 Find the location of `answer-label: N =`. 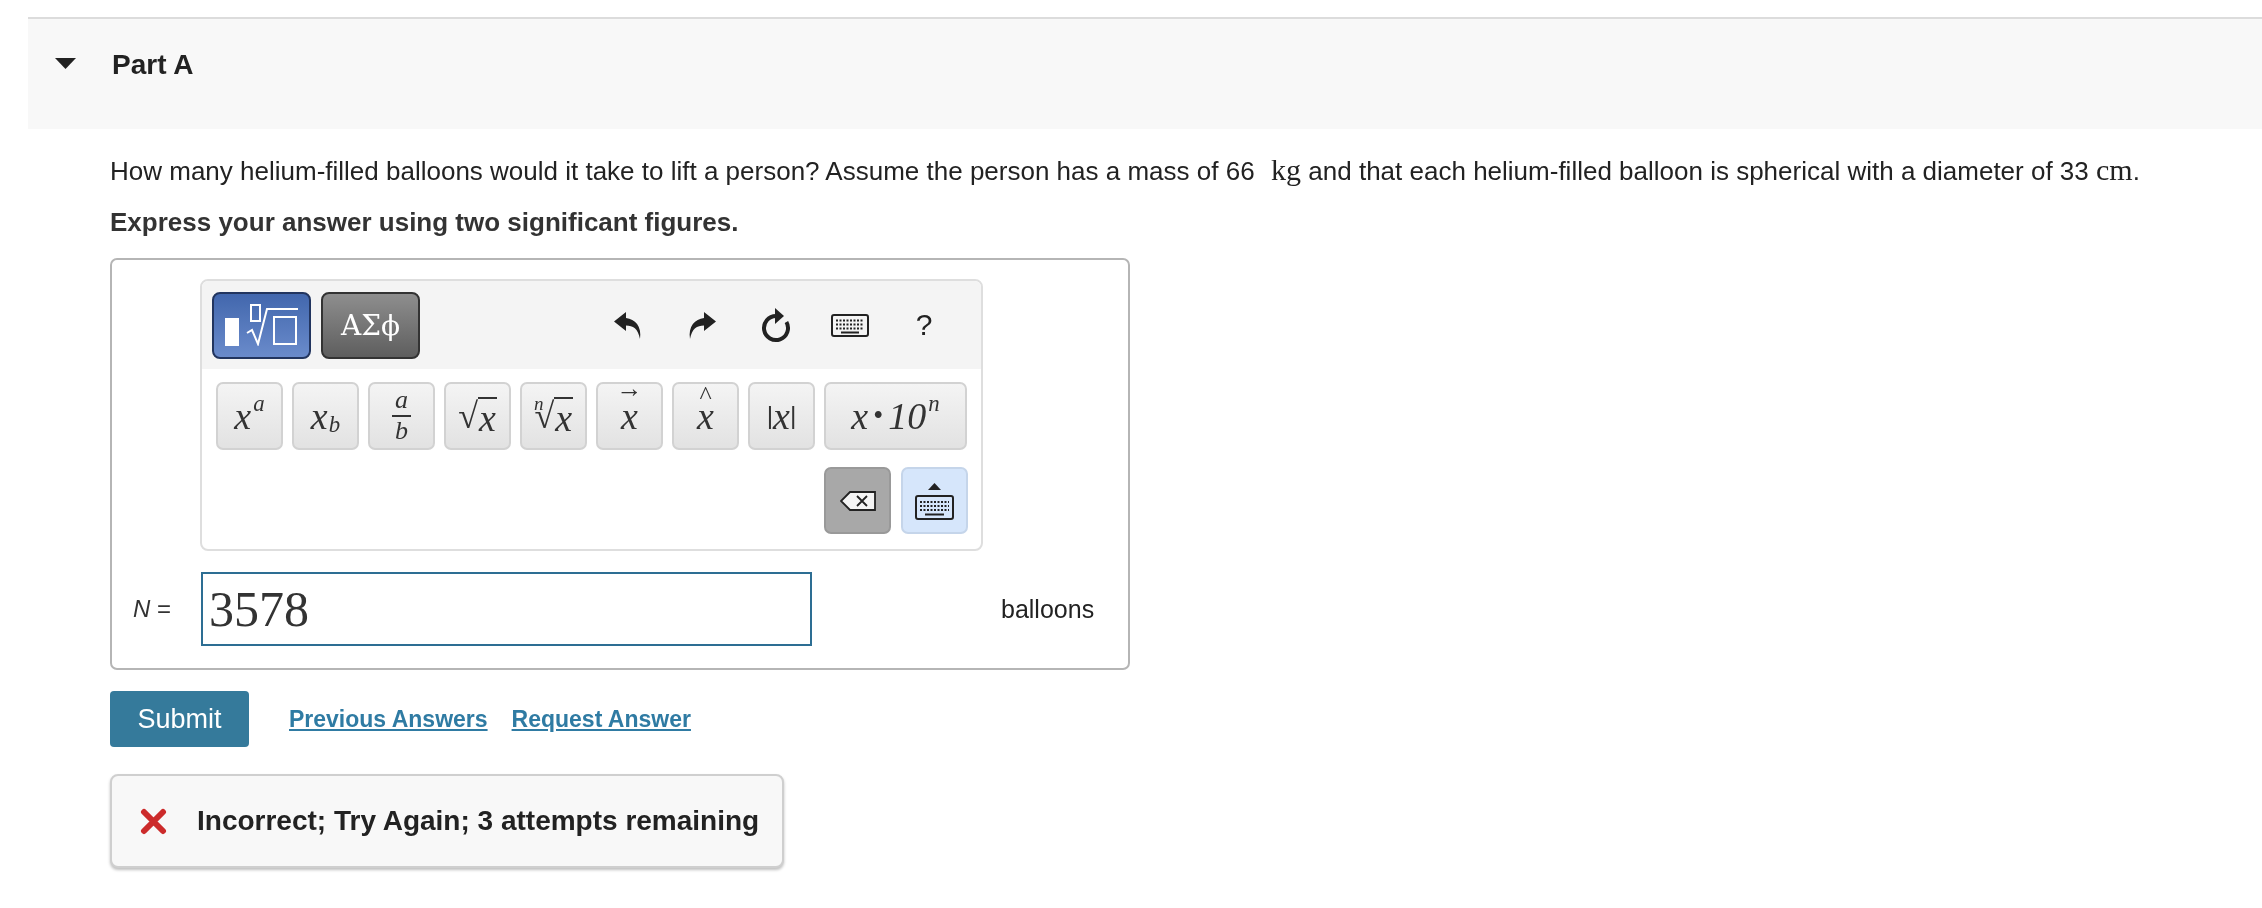

answer-label: N = is located at coordinates (153, 609).